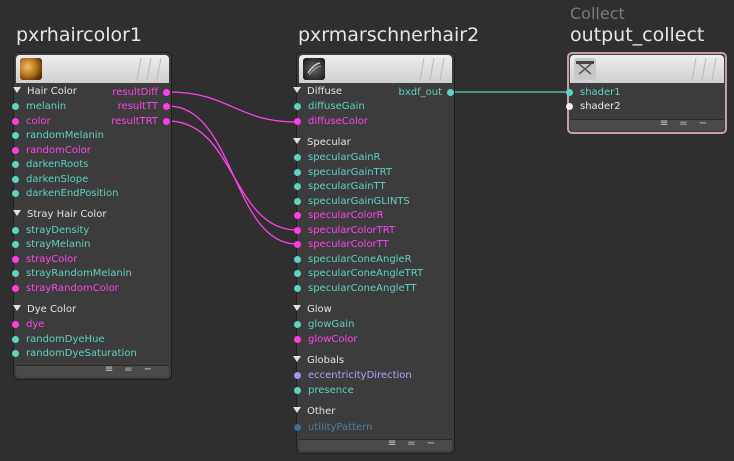  I want to click on output-resultTRT: resultTRT, so click(130, 121).